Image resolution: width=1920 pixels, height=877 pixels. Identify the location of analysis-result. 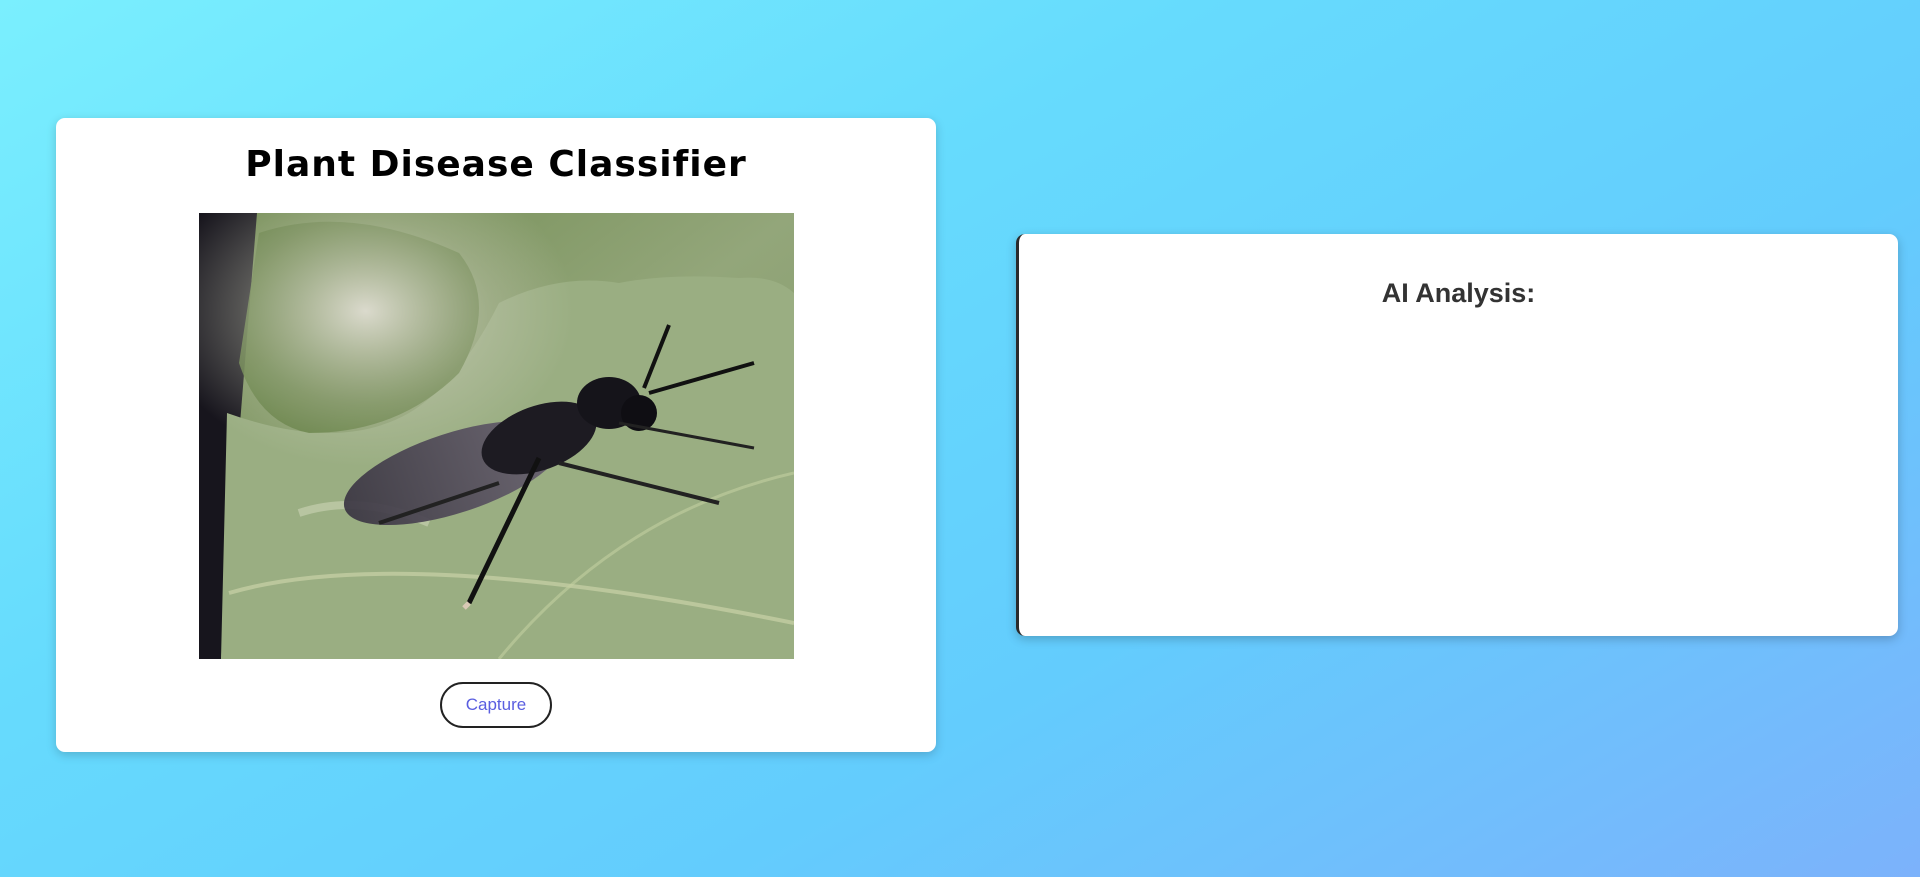
(1458, 475).